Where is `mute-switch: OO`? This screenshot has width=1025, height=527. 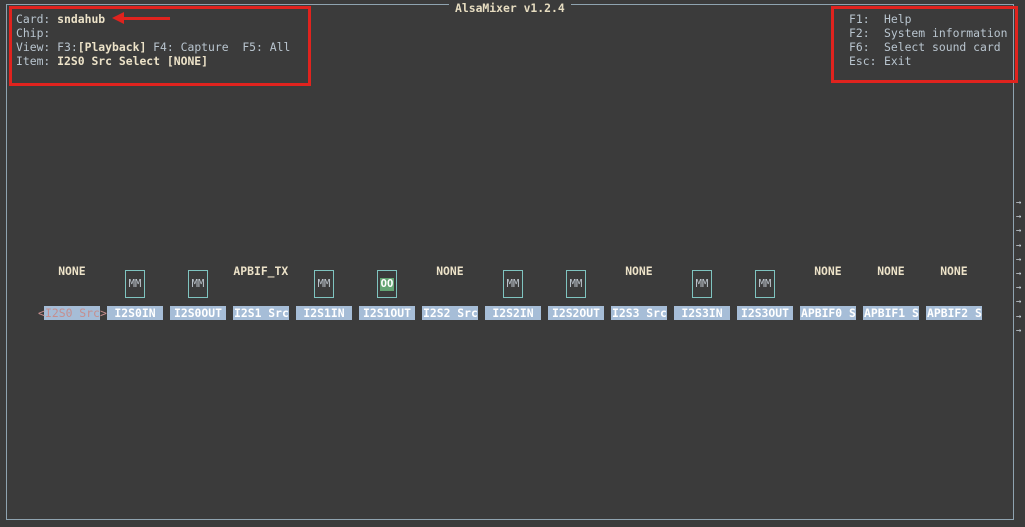
mute-switch: OO is located at coordinates (387, 284).